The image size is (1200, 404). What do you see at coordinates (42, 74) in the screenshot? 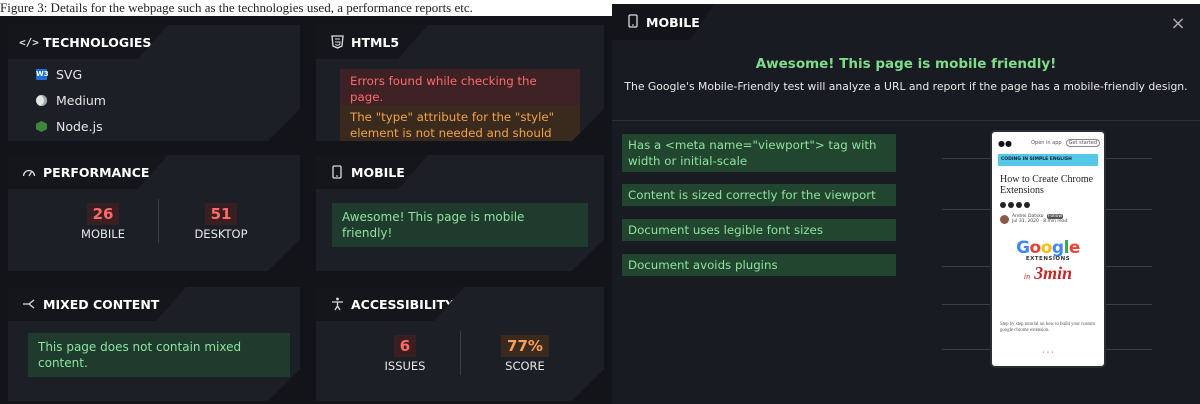
I see `w3c-icon: W3` at bounding box center [42, 74].